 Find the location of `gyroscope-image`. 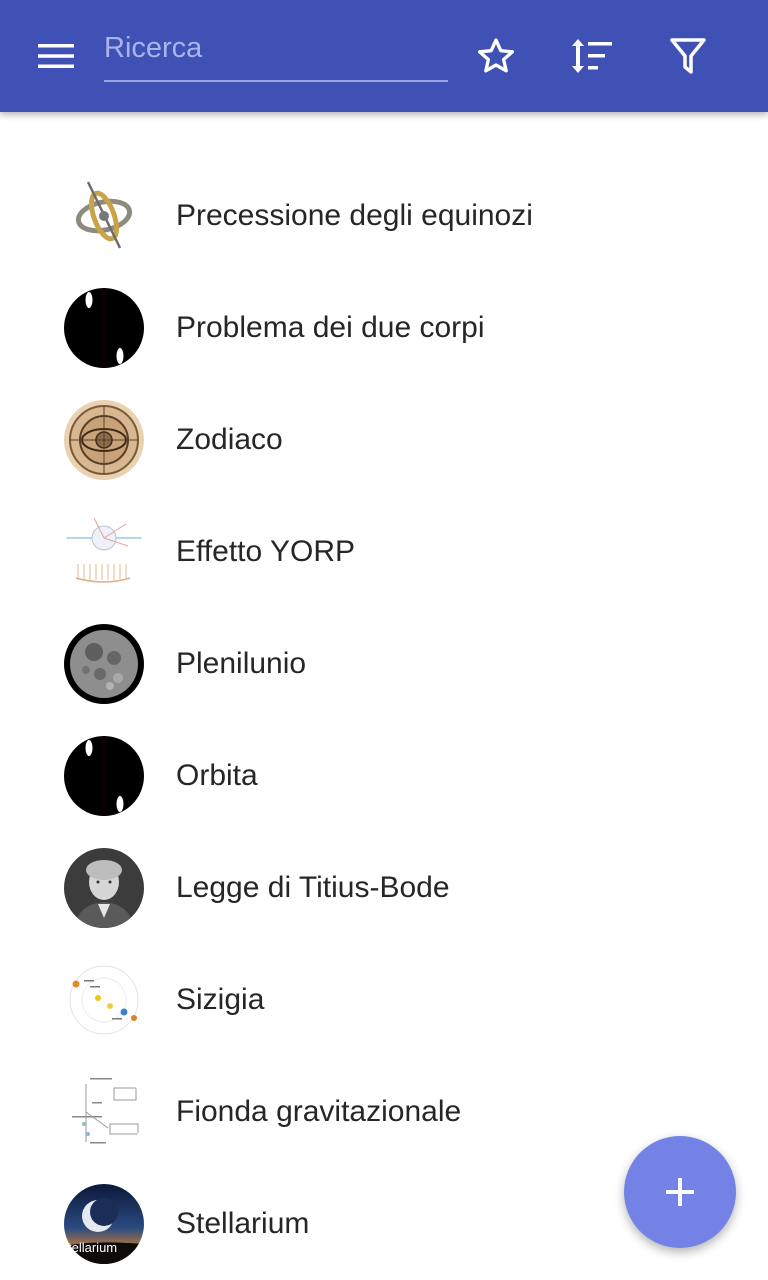

gyroscope-image is located at coordinates (104, 216).